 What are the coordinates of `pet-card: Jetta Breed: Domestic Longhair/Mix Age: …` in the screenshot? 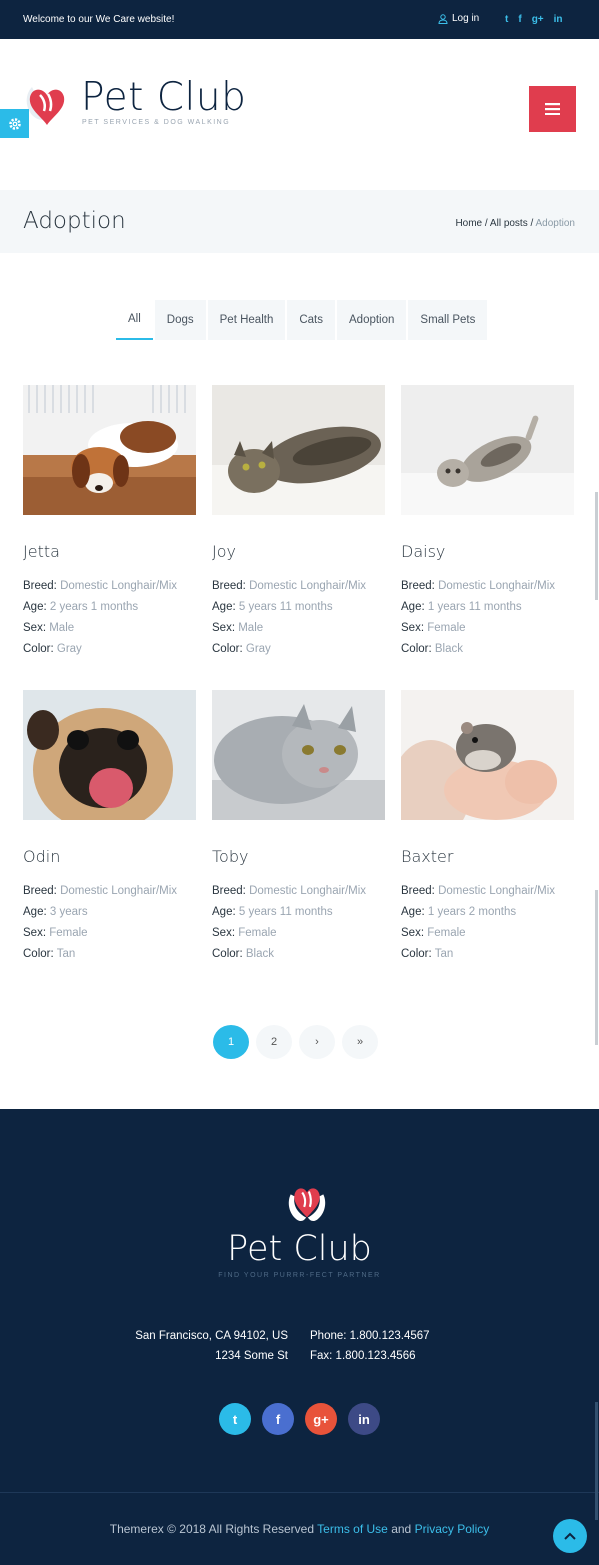 It's located at (109, 522).